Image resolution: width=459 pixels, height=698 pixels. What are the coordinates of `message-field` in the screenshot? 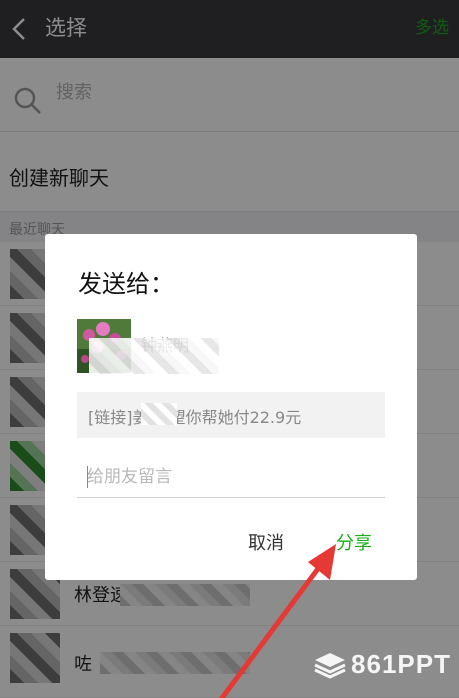 It's located at (231, 477).